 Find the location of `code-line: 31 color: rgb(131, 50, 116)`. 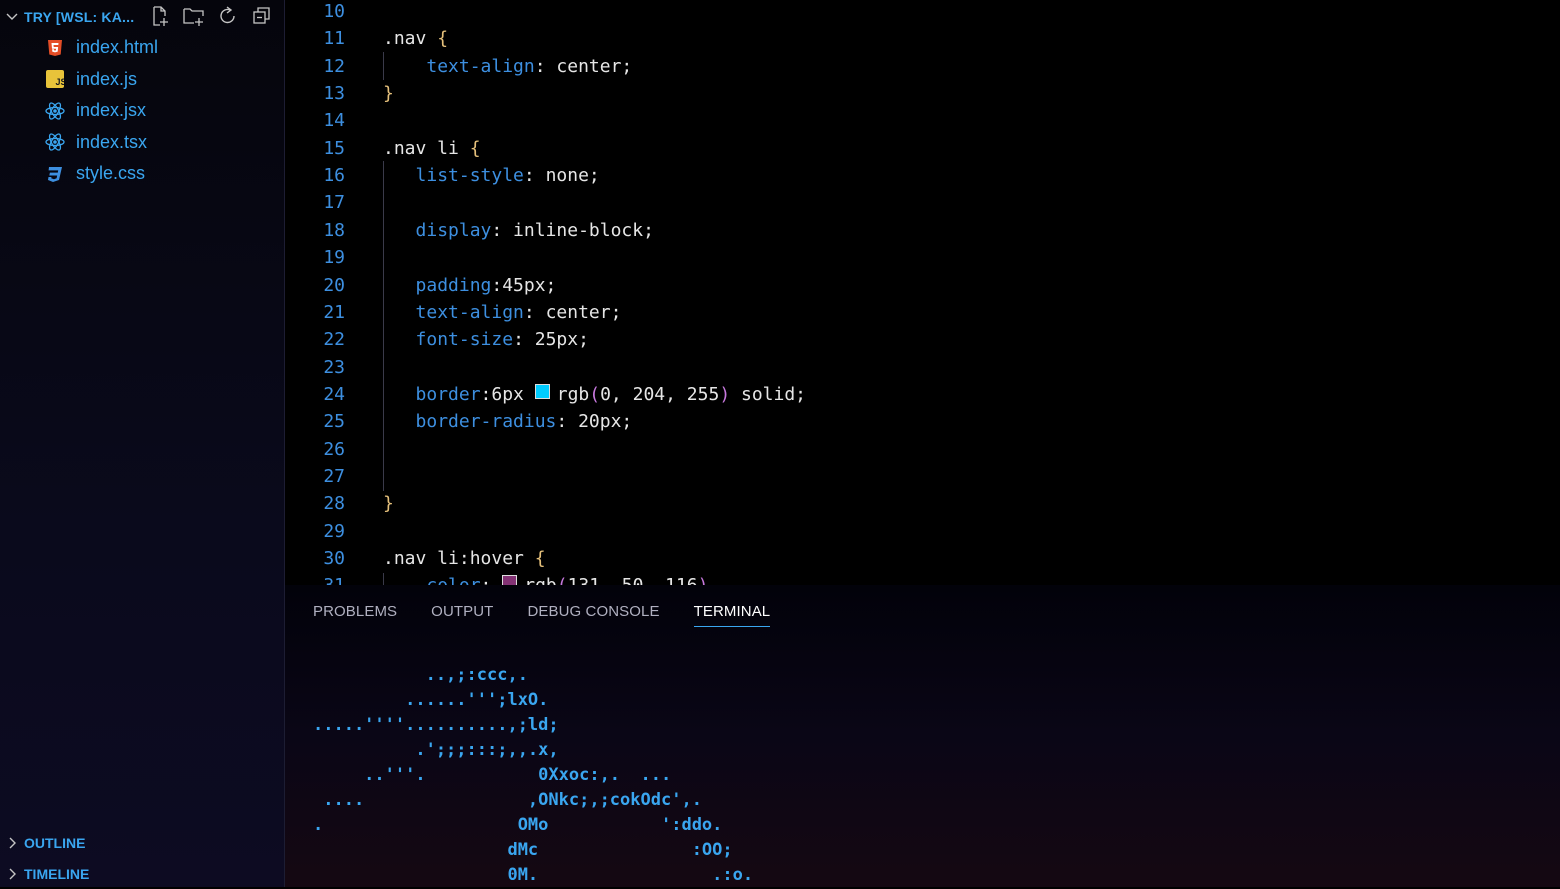

code-line: 31 color: rgb(131, 50, 116) is located at coordinates (922, 579).